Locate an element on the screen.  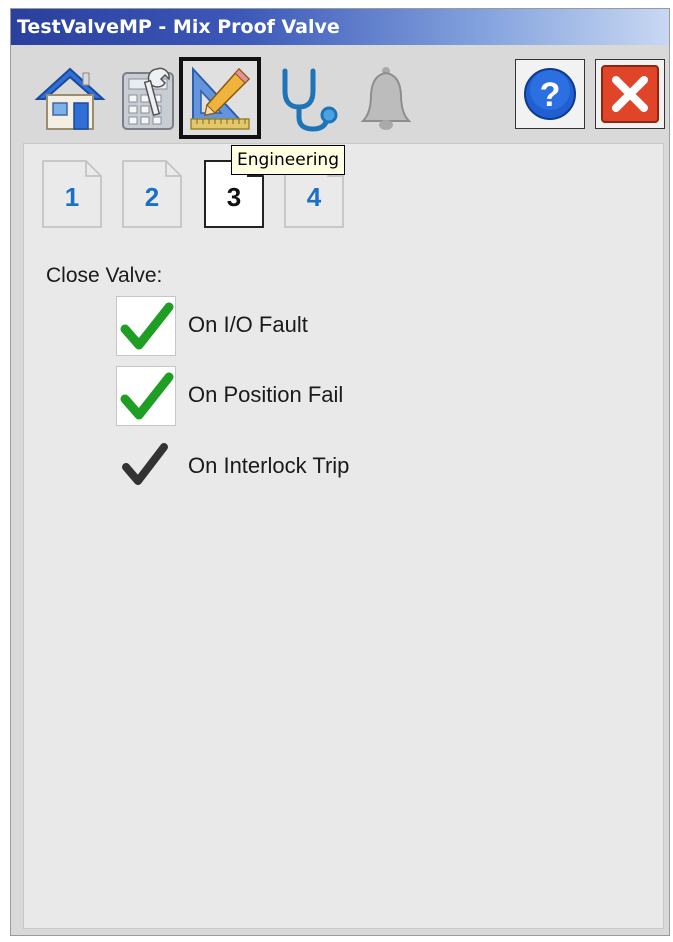
window-title: TestValveMP - Mix Proof Valve is located at coordinates (340, 27).